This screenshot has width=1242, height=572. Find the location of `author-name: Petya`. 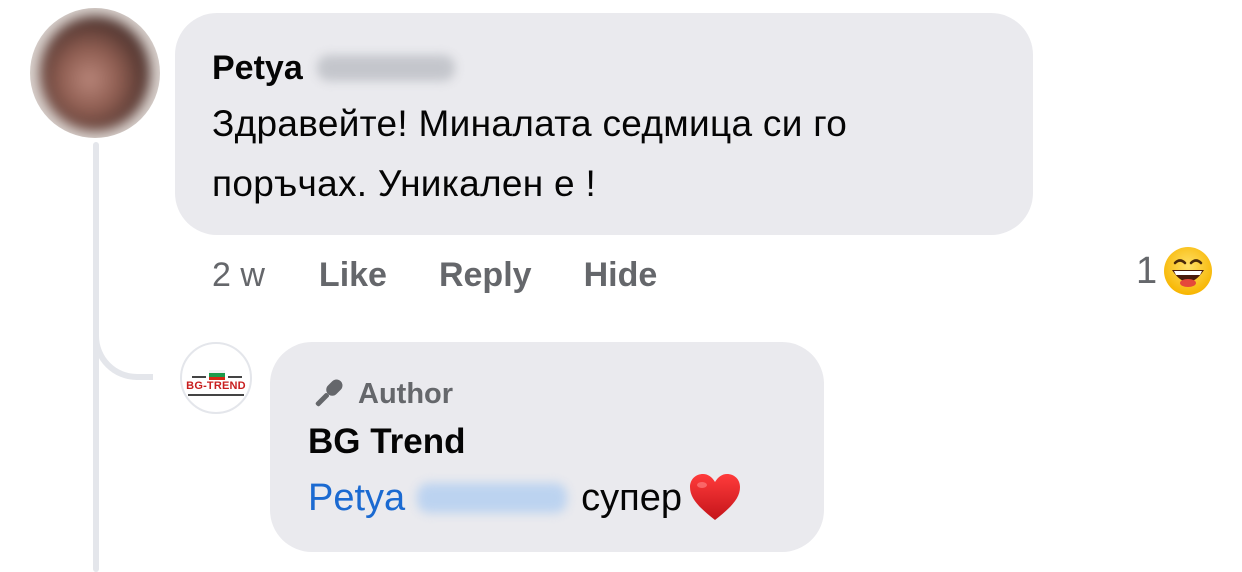

author-name: Petya is located at coordinates (257, 68).